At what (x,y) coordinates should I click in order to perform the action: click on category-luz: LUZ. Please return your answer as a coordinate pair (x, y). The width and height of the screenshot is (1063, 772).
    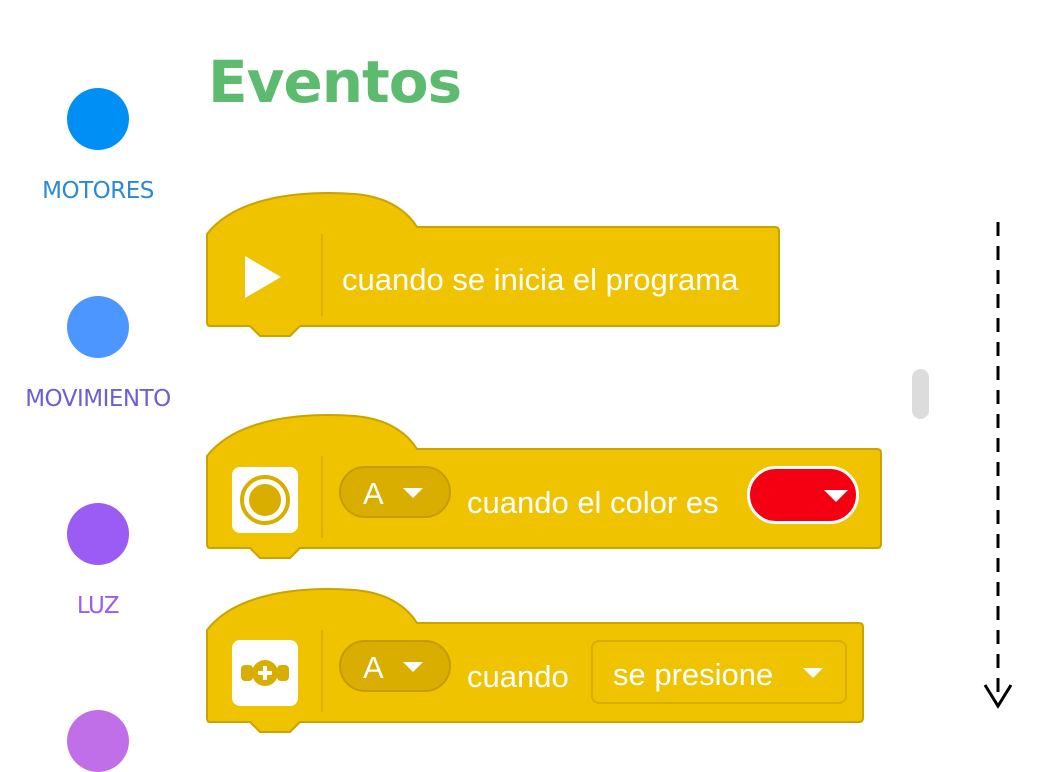
    Looking at the image, I should click on (98, 561).